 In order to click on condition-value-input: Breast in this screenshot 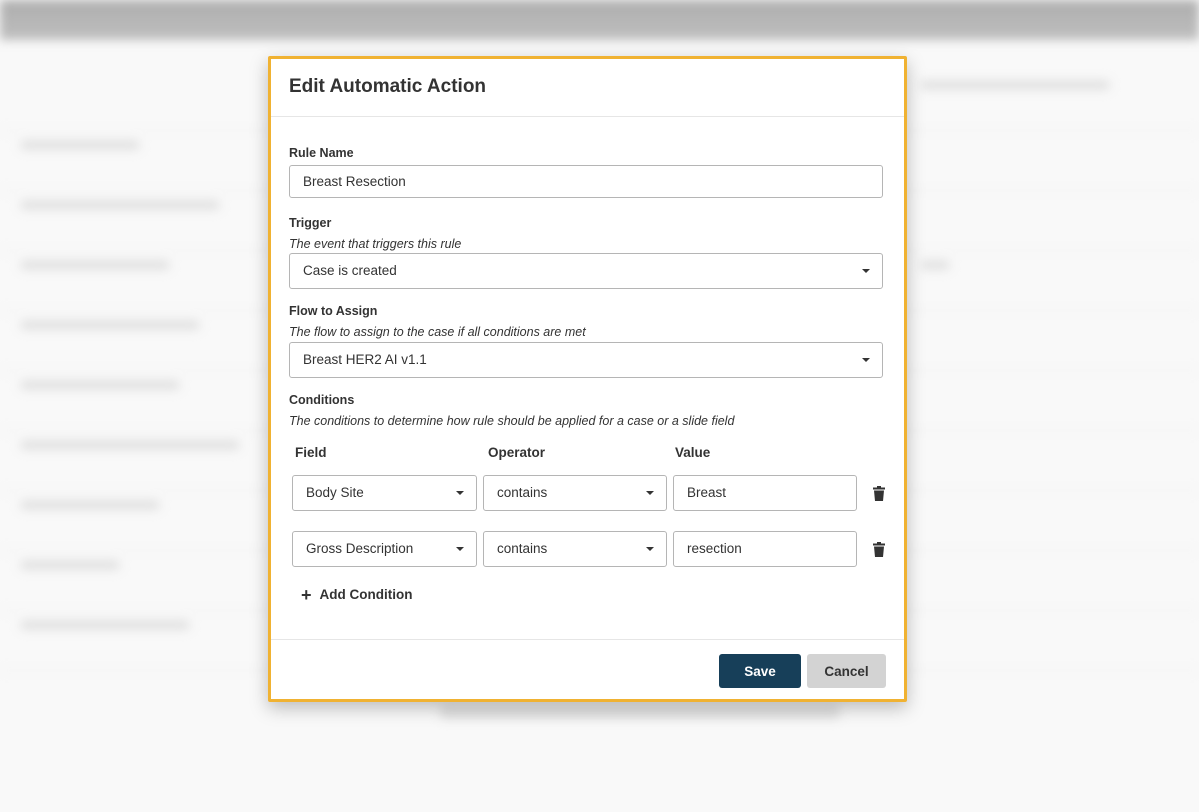, I will do `click(765, 493)`.